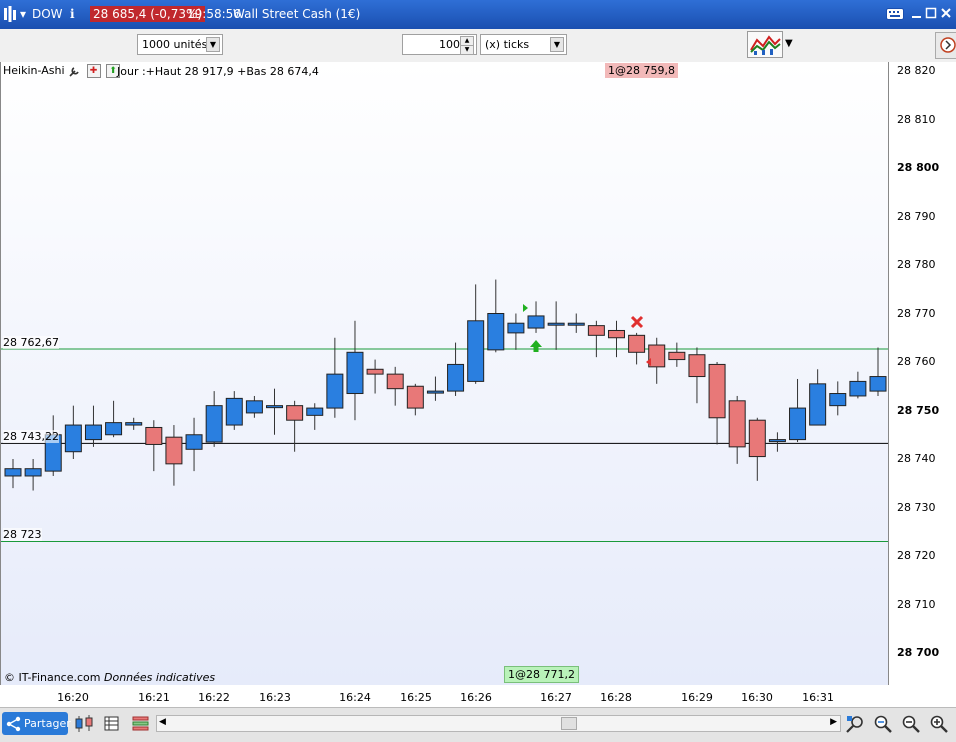 This screenshot has width=956, height=742. What do you see at coordinates (556, 697) in the screenshot?
I see `time-tick-label: 16:27` at bounding box center [556, 697].